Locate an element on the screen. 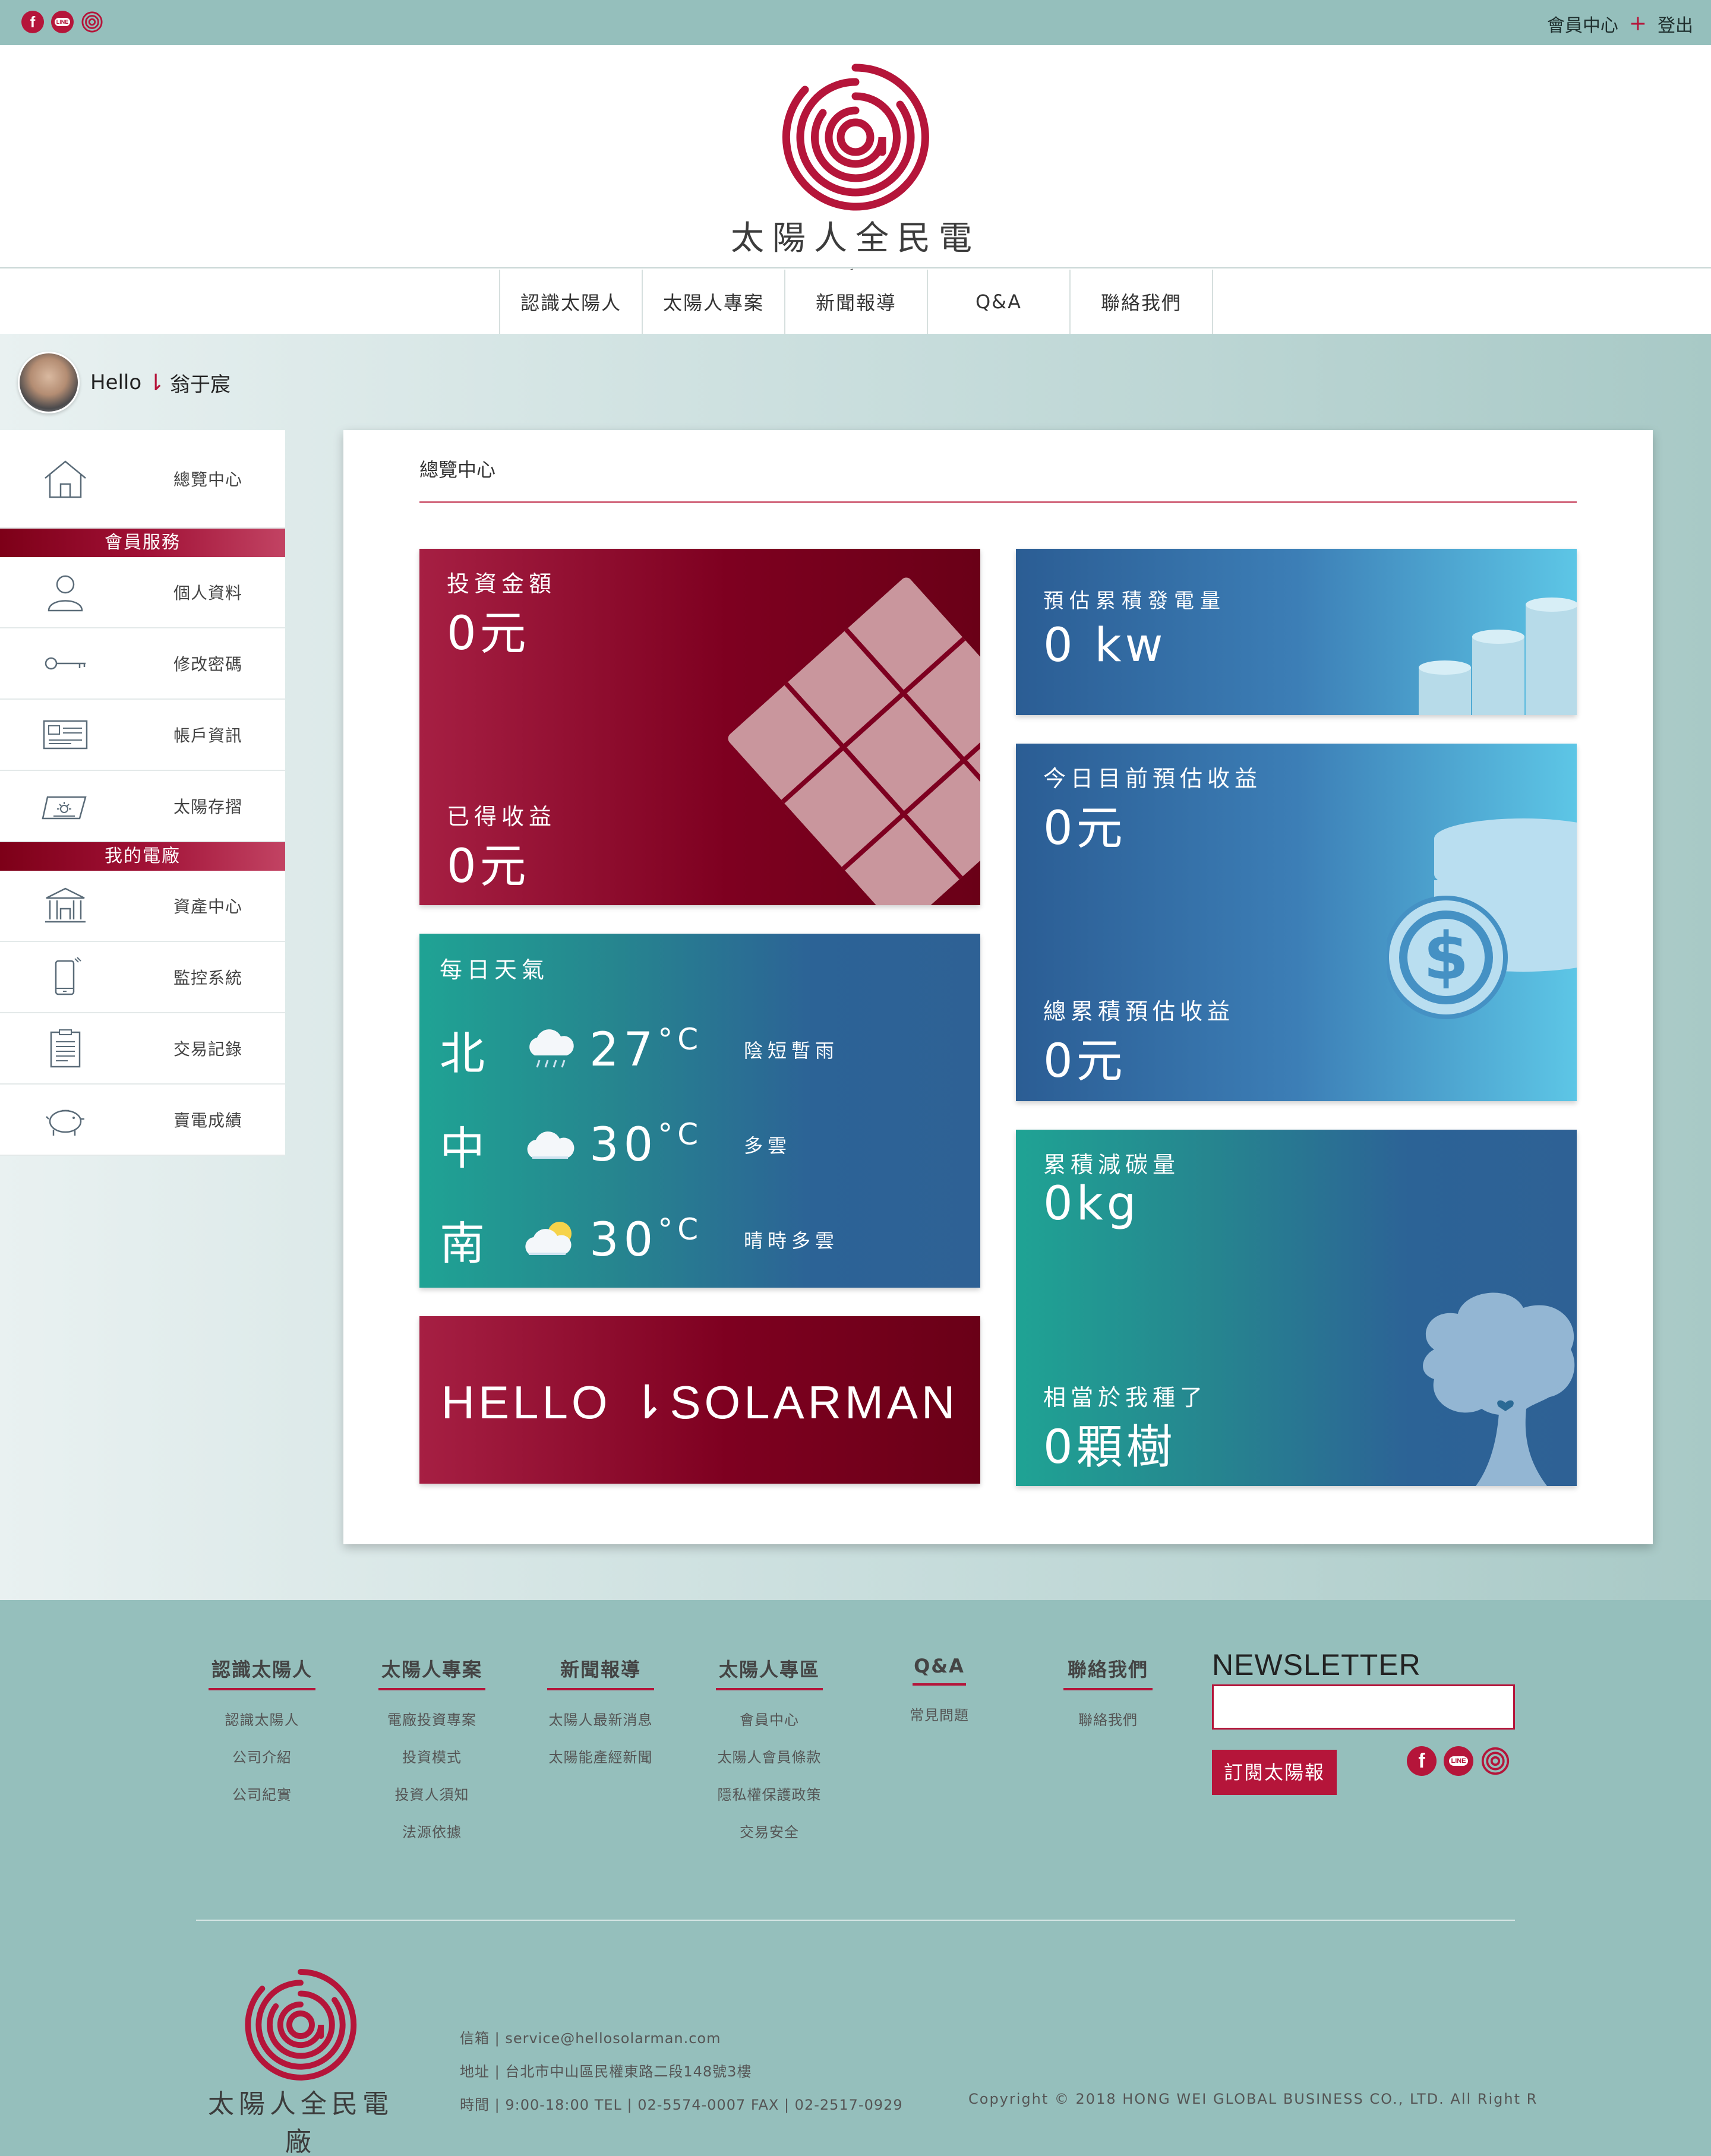 The height and width of the screenshot is (2156, 1711). banner-text: HELLO ⇂SOLARMAN is located at coordinates (700, 1402).